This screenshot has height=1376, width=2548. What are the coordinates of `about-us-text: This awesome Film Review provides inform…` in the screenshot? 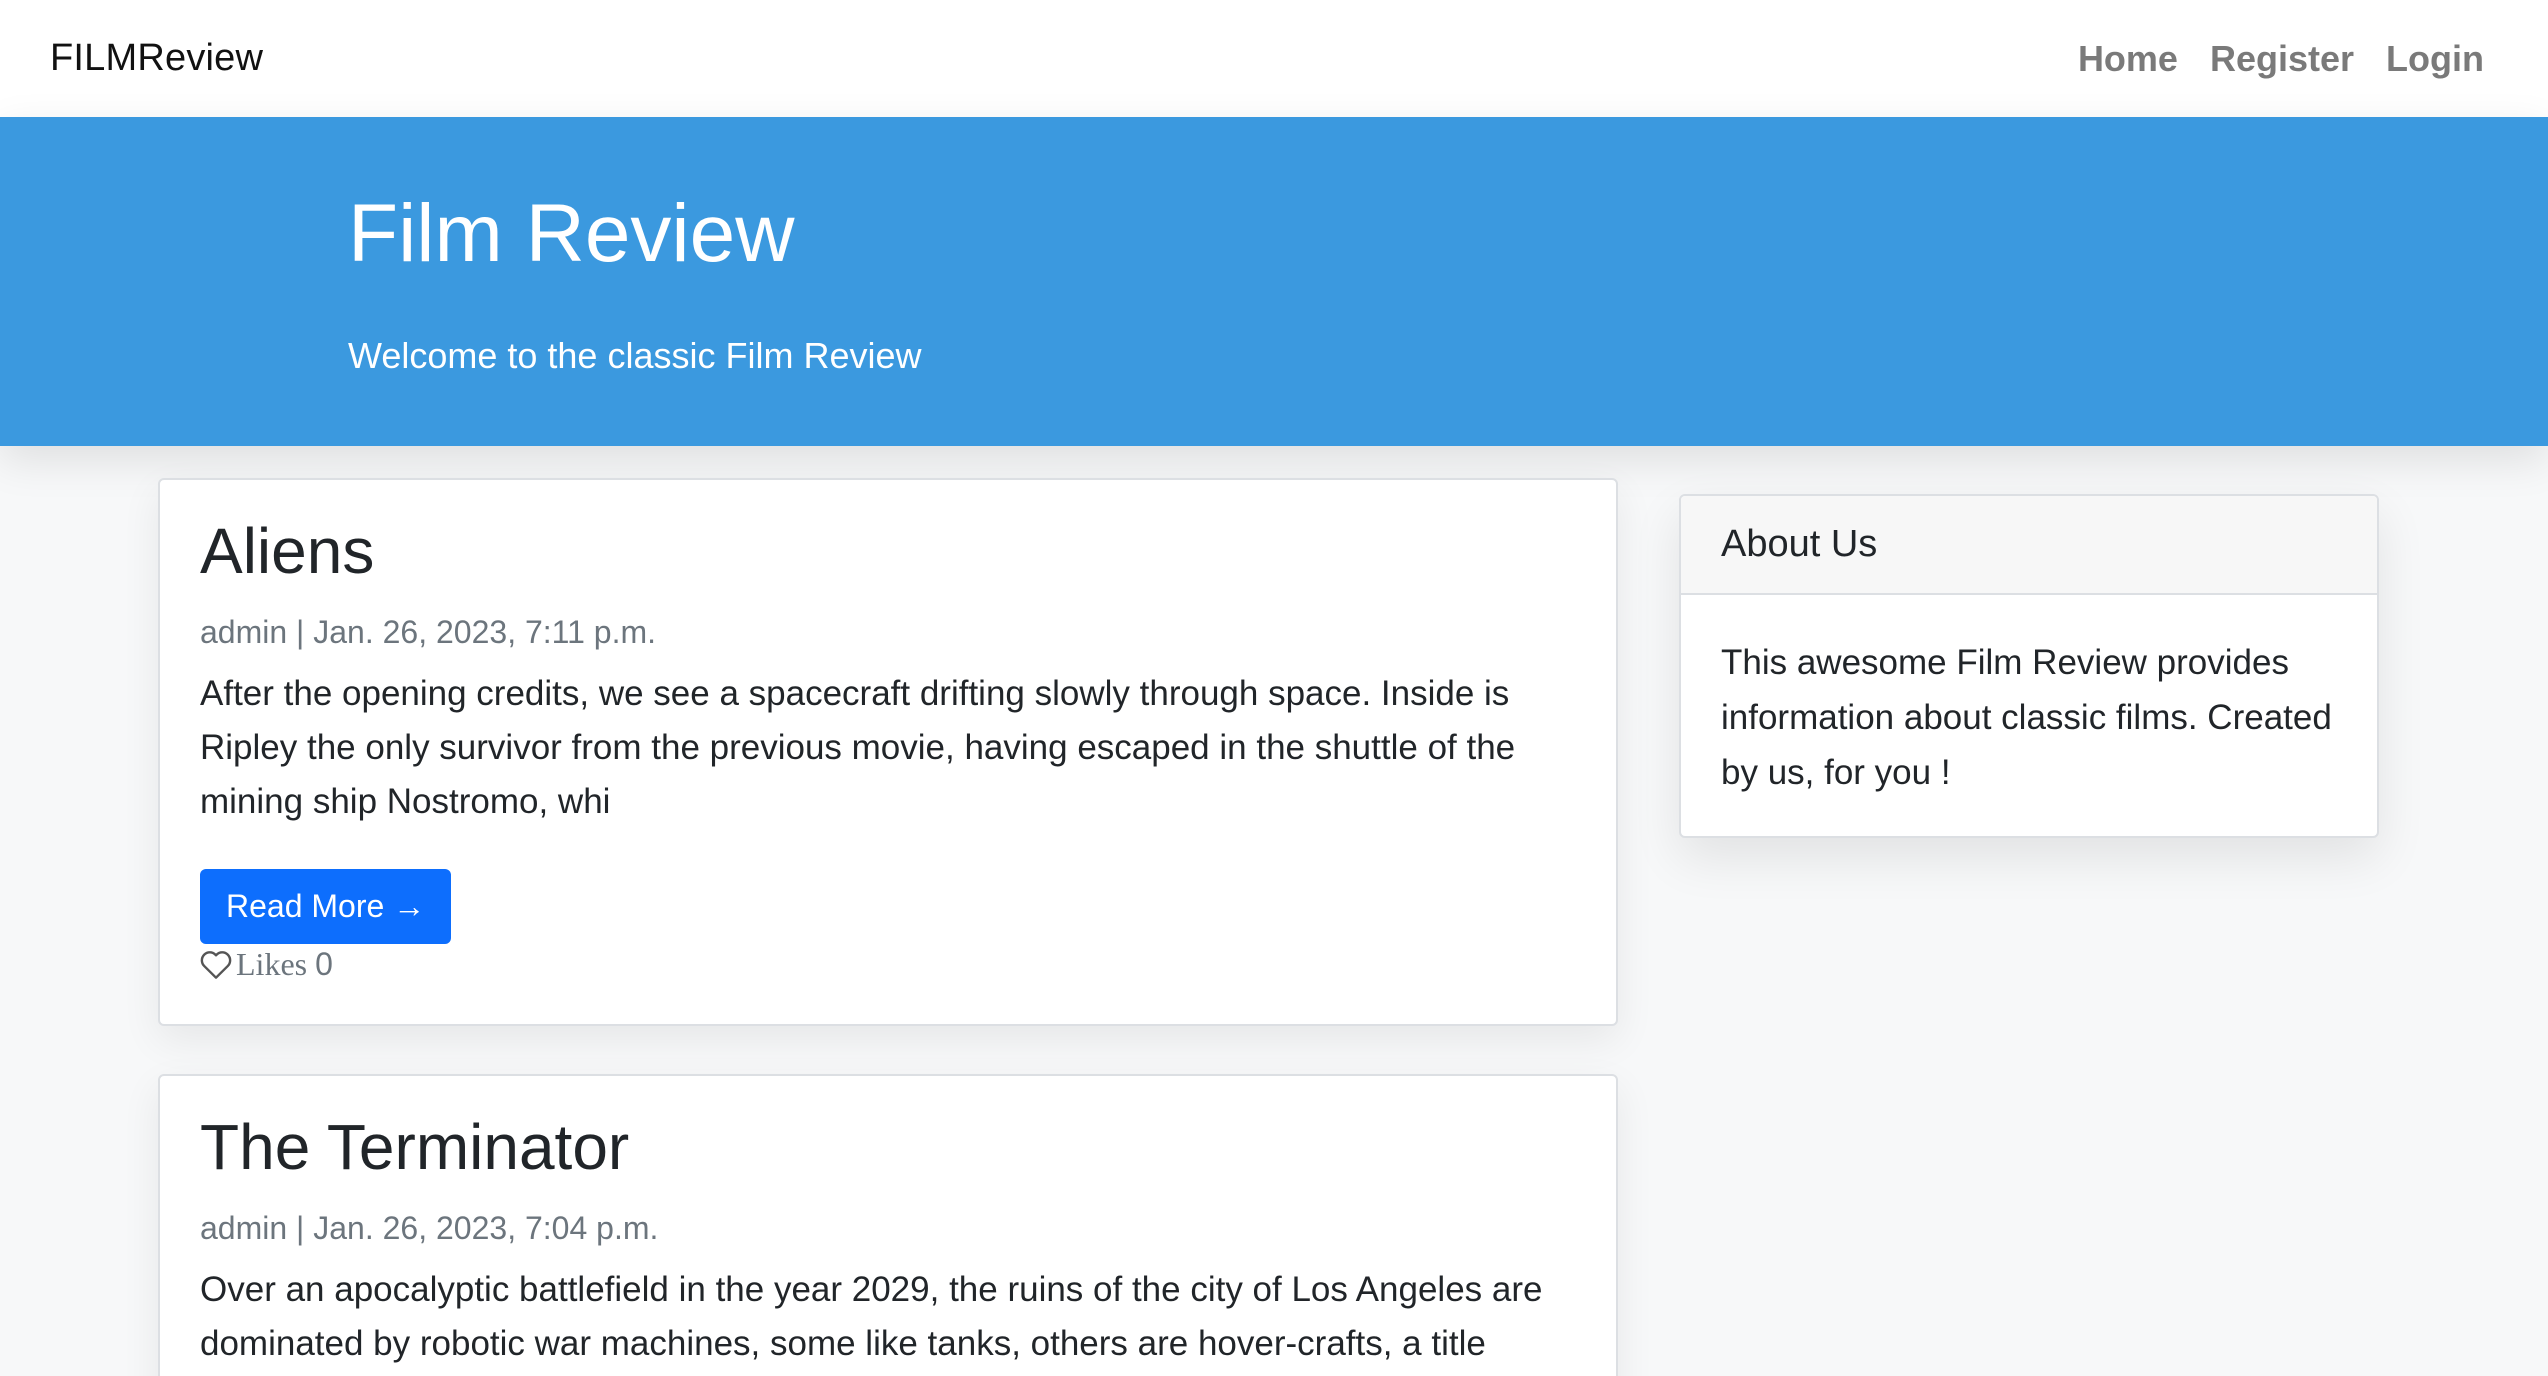 It's located at (2026, 717).